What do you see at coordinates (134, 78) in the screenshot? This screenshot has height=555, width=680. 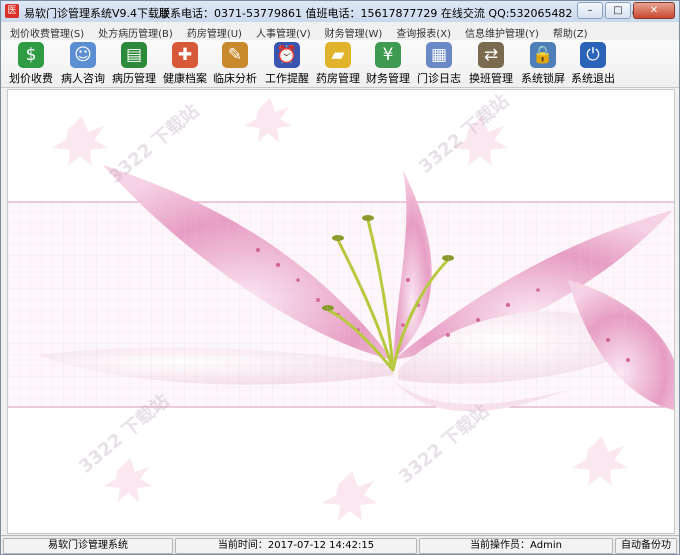 I see `toolbar-label: 病历管理` at bounding box center [134, 78].